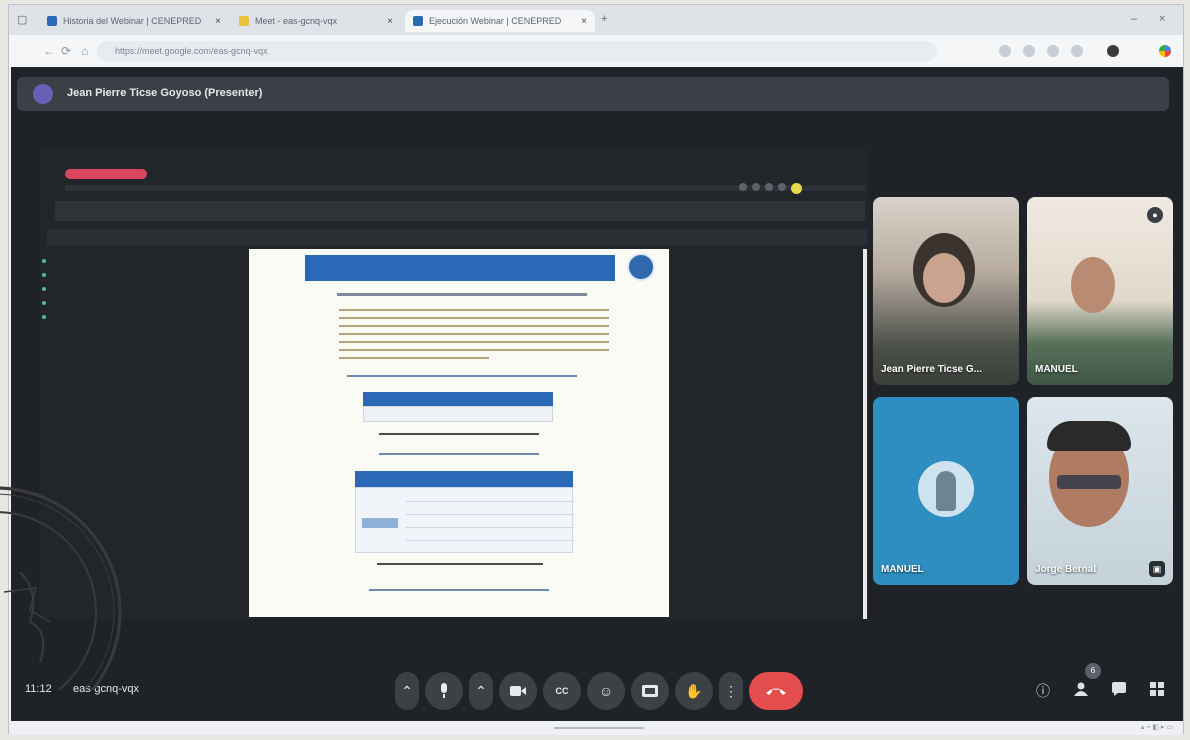 Image resolution: width=1190 pixels, height=740 pixels. I want to click on call-controls: ⌃ ⌃ CC ☺ ✋ ⋮, so click(599, 691).